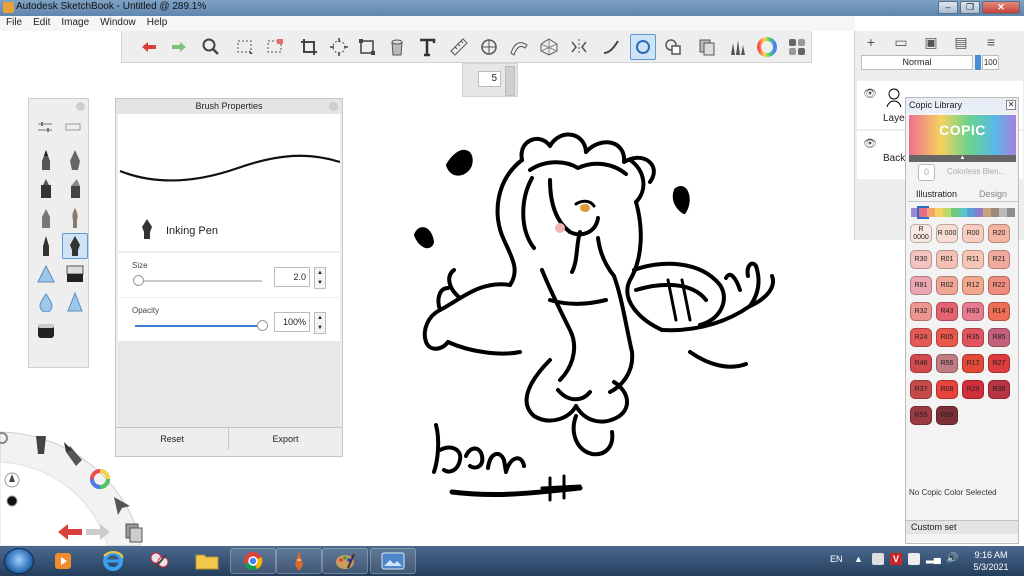 This screenshot has height=576, width=1024. I want to click on copy-icon, so click(707, 47).